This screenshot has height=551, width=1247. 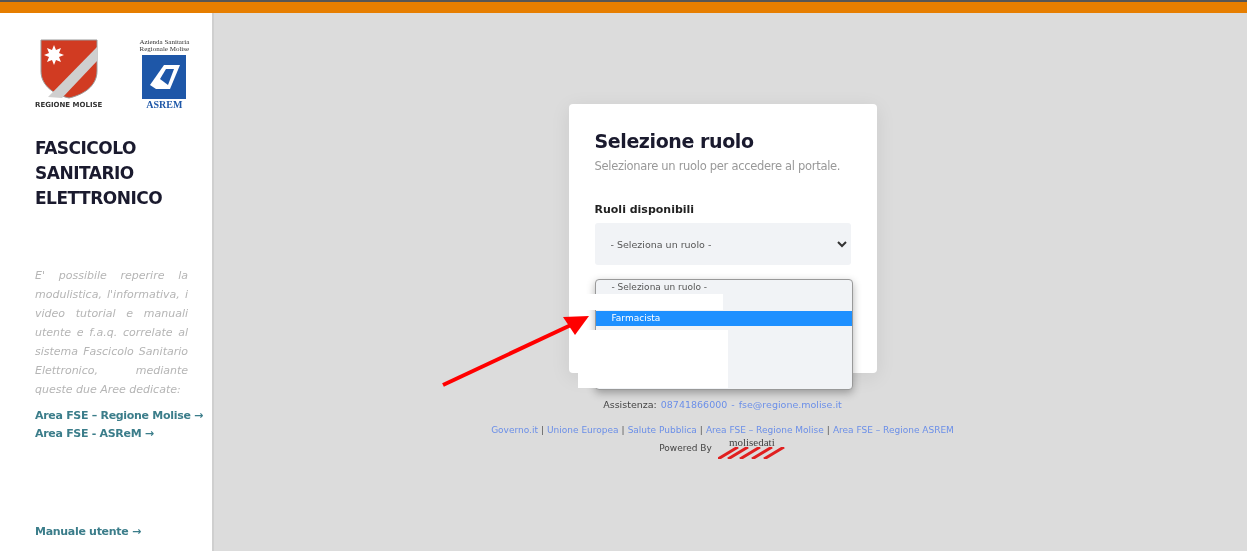 I want to click on footer-link: Unione Europea, so click(x=583, y=430).